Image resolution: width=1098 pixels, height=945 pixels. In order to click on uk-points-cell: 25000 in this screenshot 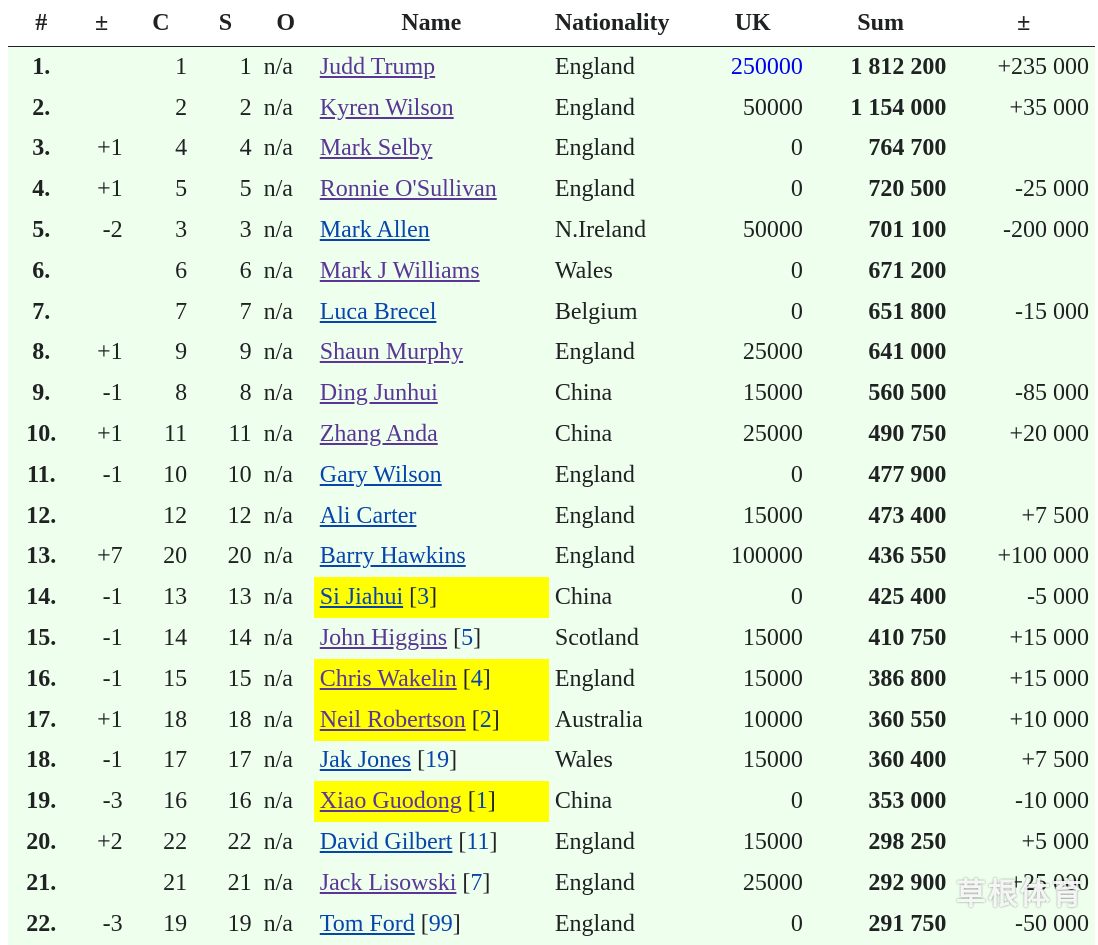, I will do `click(752, 353)`.